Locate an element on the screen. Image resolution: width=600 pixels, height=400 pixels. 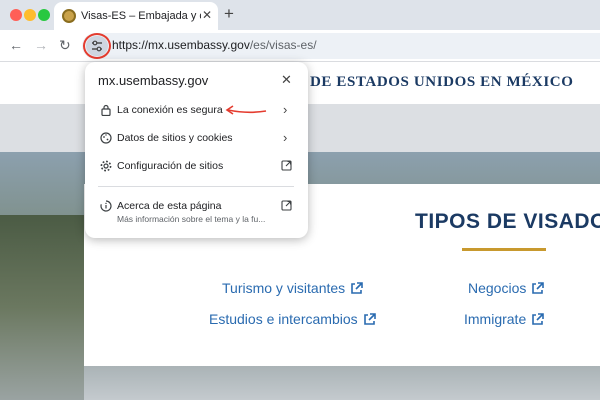
tab-close-icon: ✕ is located at coordinates (207, 15).